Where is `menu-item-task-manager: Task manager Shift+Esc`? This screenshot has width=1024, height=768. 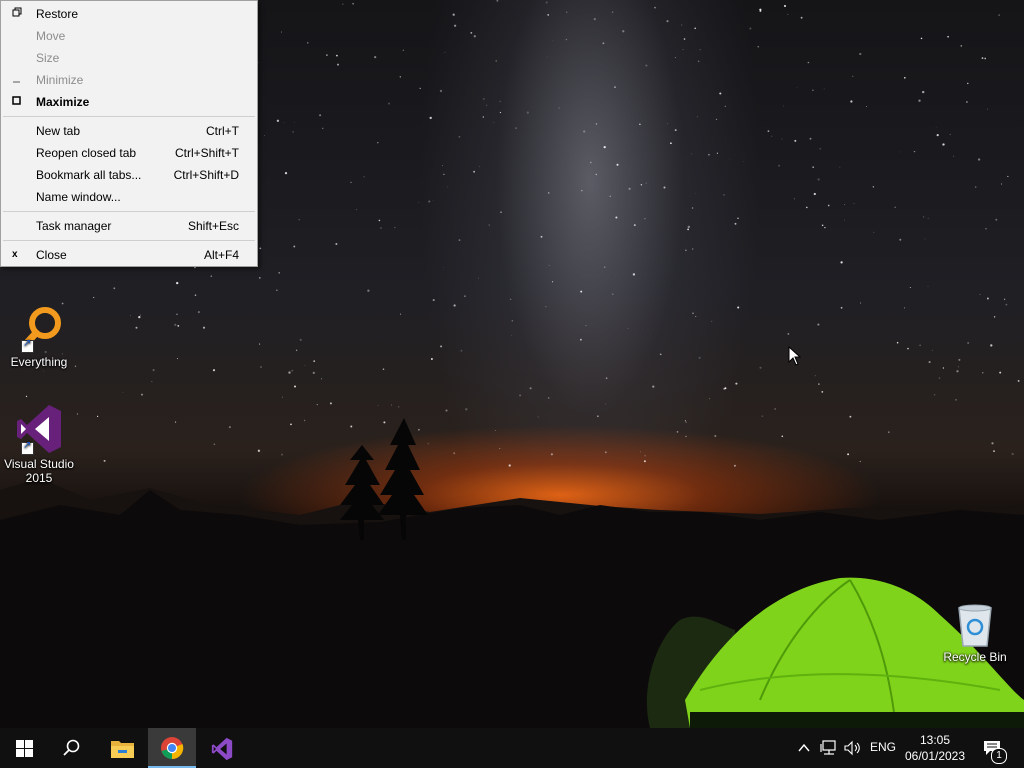
menu-item-task-manager: Task manager Shift+Esc is located at coordinates (129, 226).